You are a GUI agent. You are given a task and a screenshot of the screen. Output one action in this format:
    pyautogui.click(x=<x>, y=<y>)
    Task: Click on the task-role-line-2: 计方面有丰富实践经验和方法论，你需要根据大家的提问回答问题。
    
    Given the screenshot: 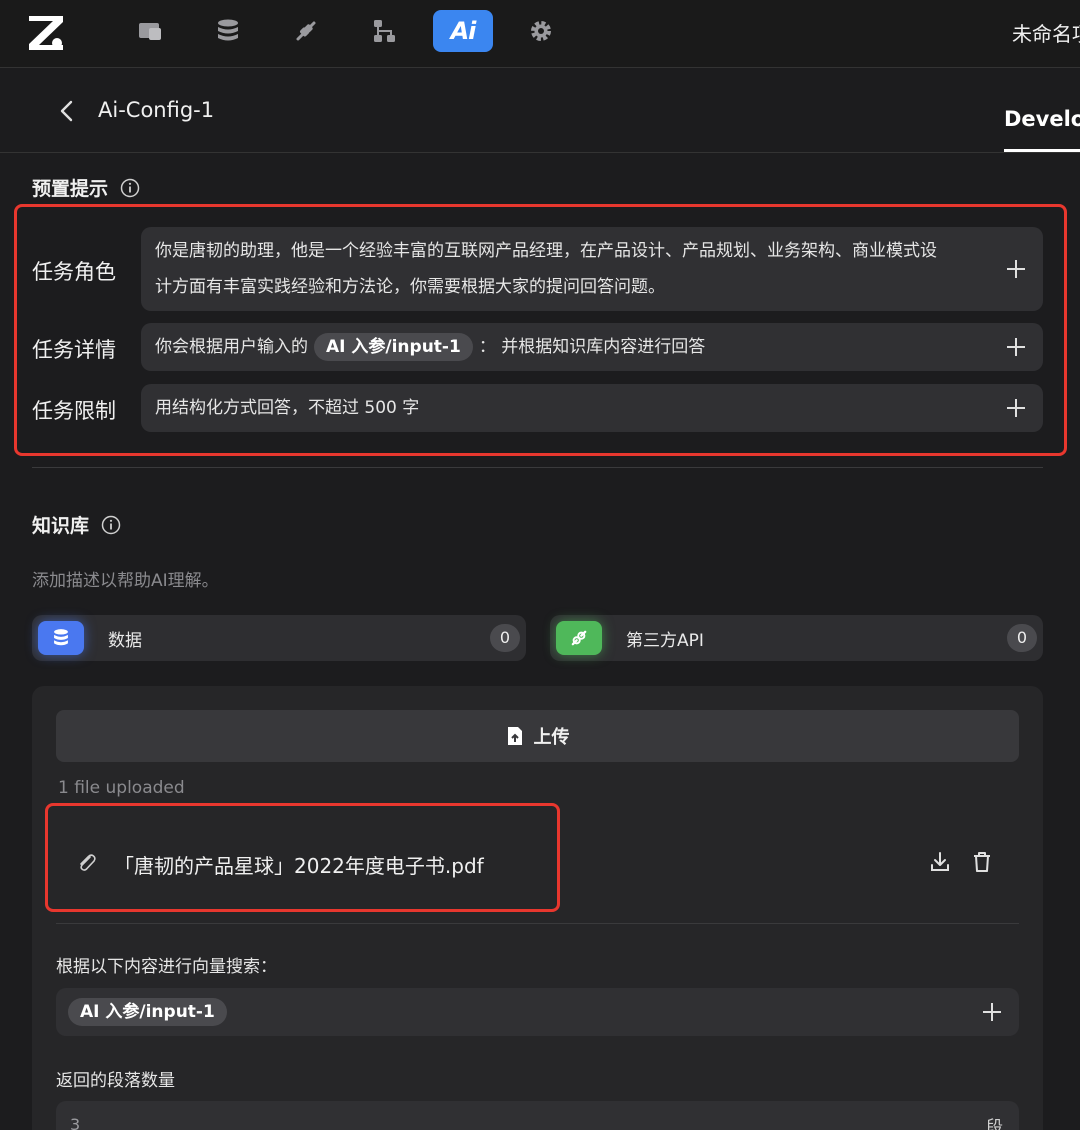 What is the action you would take?
    pyautogui.click(x=410, y=287)
    